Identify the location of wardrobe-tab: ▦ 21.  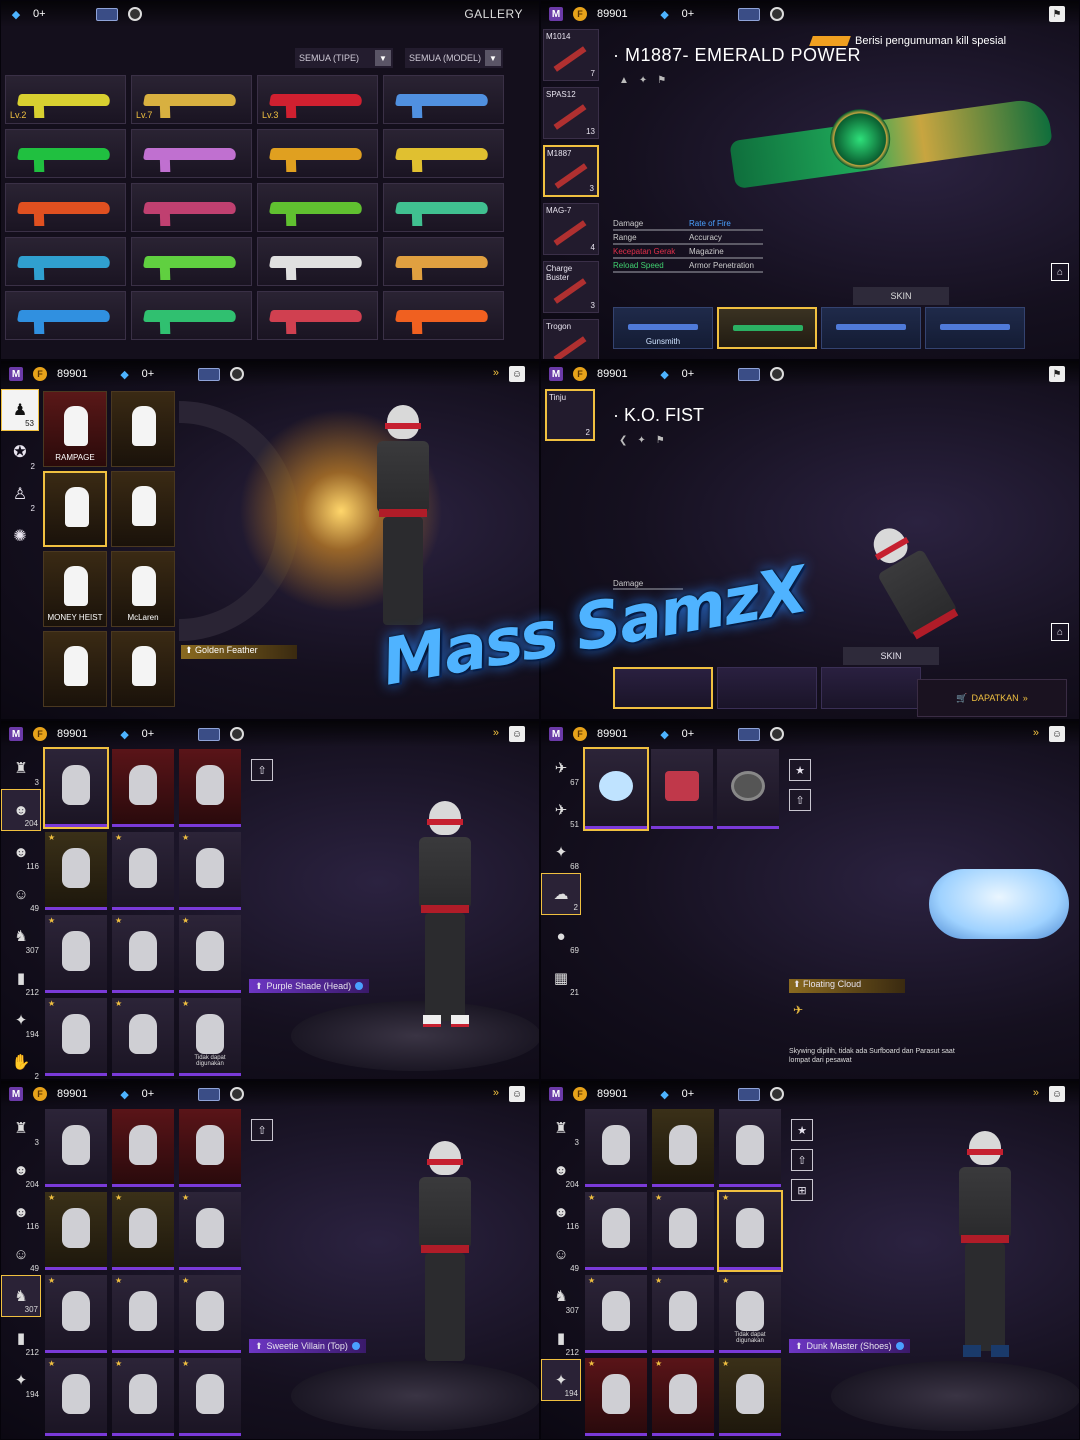
(561, 978).